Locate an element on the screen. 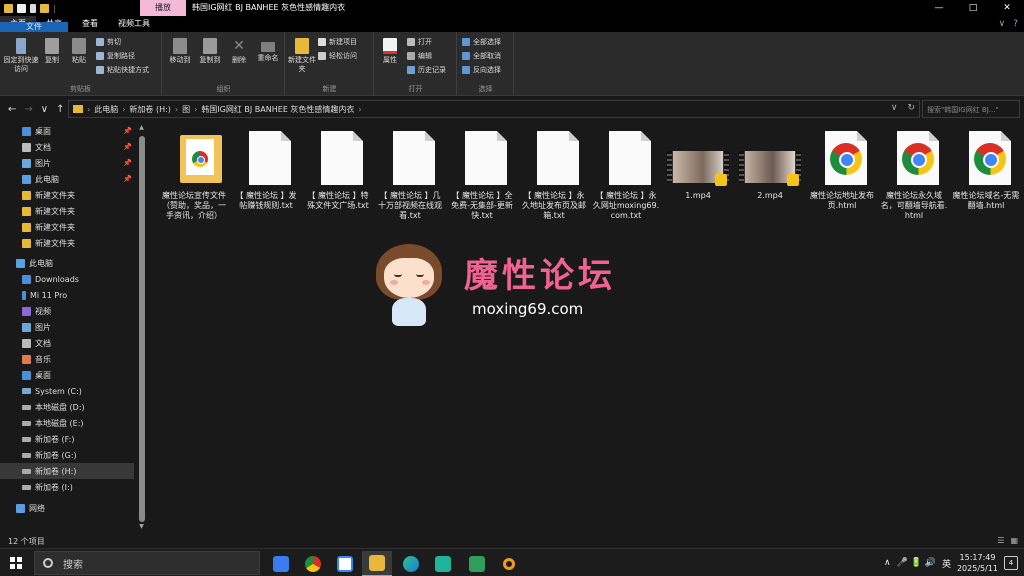 This screenshot has height=576, width=1024. refresh-button: ↻ is located at coordinates (911, 108).